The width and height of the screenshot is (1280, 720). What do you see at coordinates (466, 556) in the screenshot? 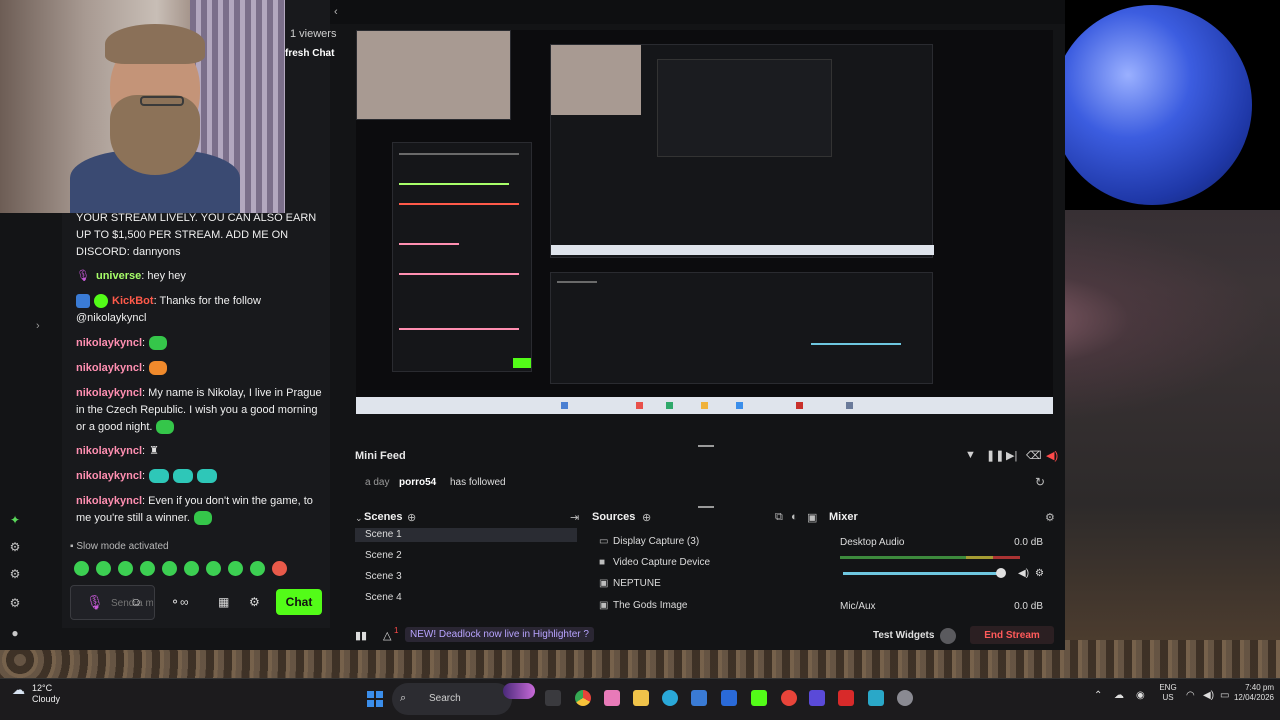
I see `scene-item: Scene 2` at bounding box center [466, 556].